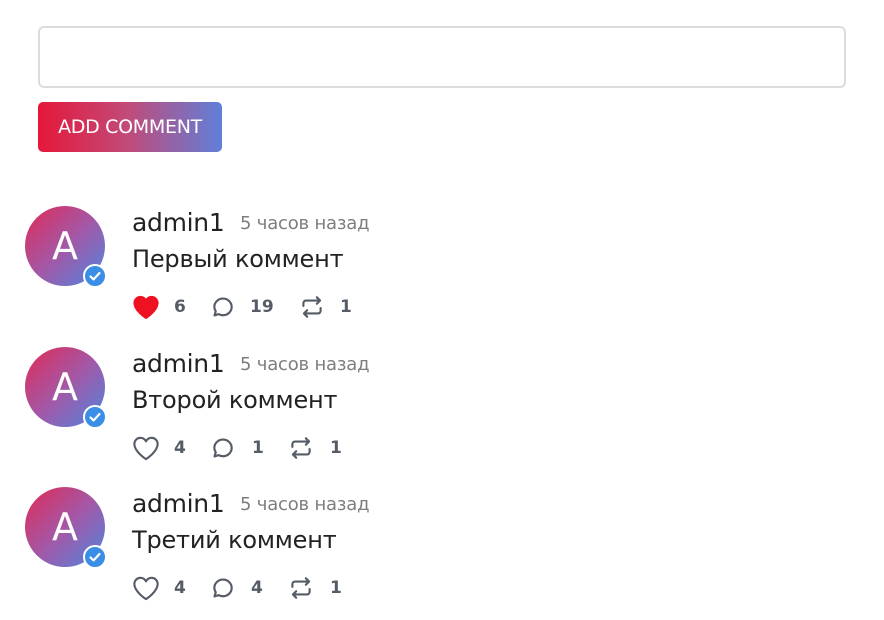 The width and height of the screenshot is (884, 620). I want to click on reply-button: 19, so click(242, 307).